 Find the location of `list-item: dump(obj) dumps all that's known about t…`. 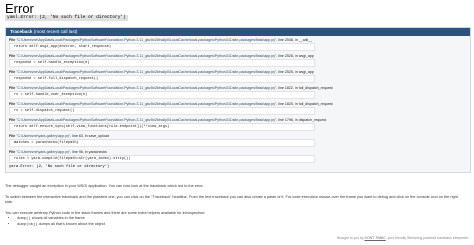

list-item: dump(obj) dumps all that's known about t… is located at coordinates (241, 225).